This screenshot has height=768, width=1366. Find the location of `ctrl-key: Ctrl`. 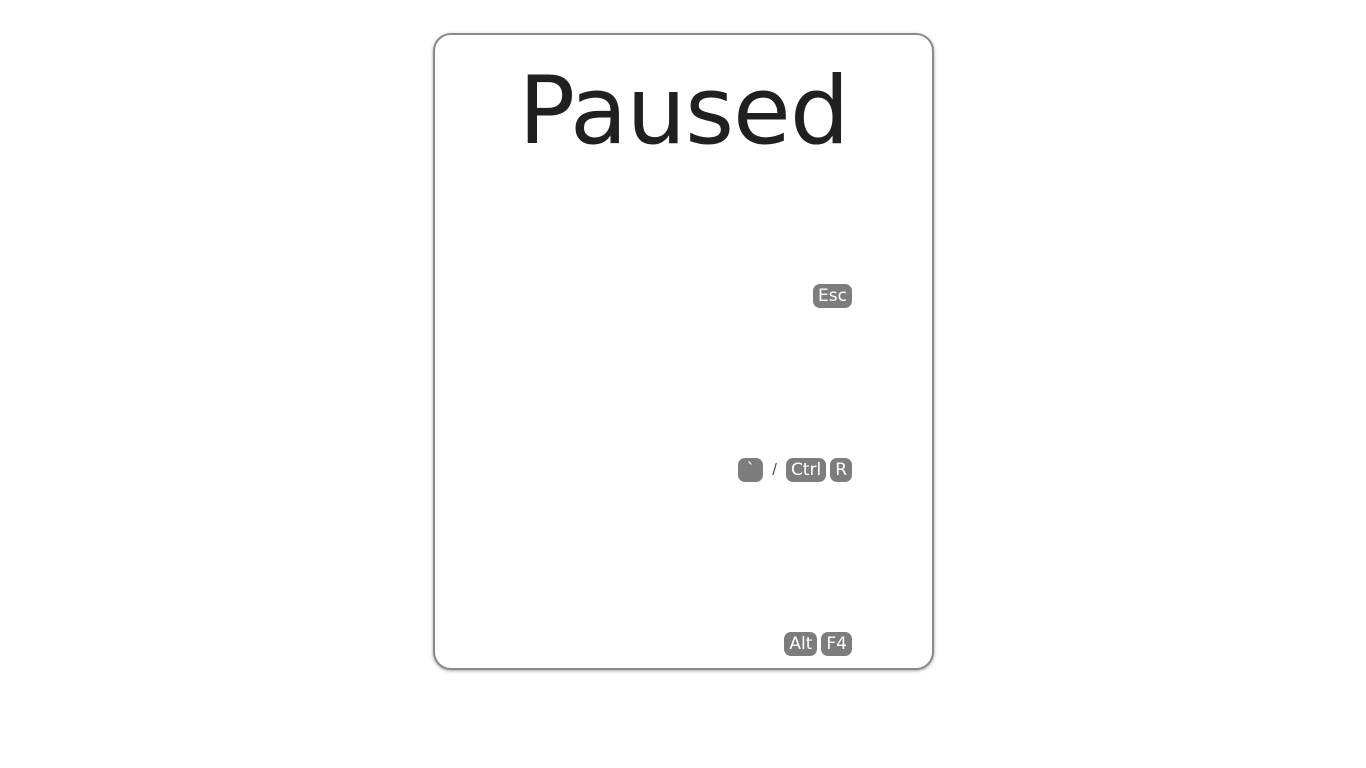

ctrl-key: Ctrl is located at coordinates (806, 470).